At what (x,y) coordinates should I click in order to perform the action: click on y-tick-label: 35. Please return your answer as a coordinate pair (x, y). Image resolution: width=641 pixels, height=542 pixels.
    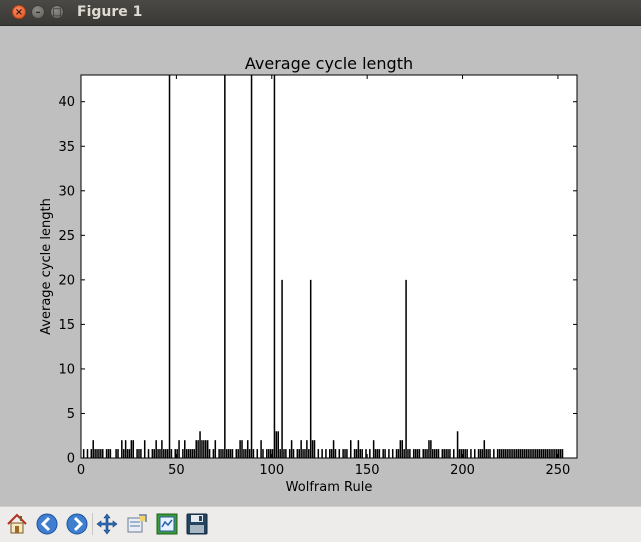
    Looking at the image, I should click on (66, 147).